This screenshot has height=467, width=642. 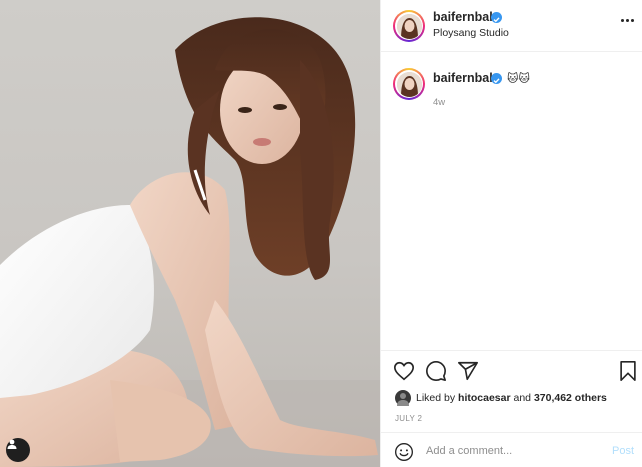 I want to click on post-location: Ploysang Studio, so click(x=471, y=33).